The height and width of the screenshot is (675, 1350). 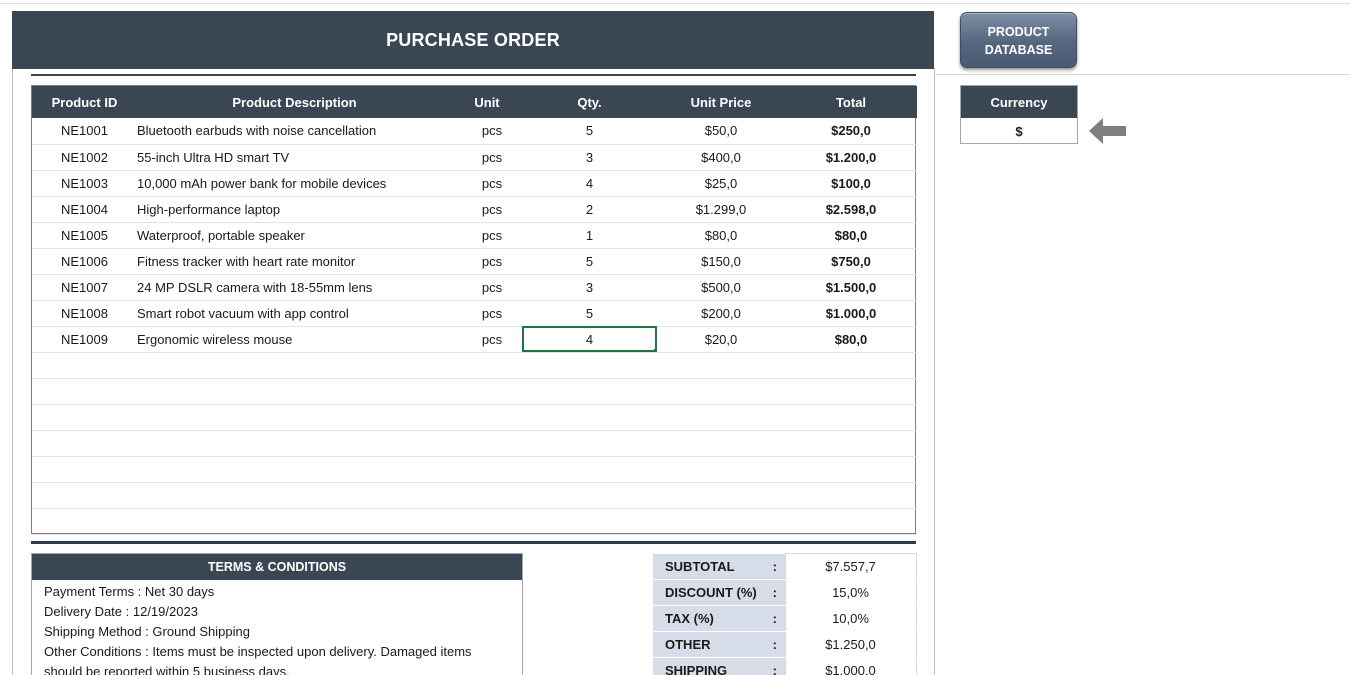 I want to click on unit-price-cell: $80,0, so click(x=721, y=235).